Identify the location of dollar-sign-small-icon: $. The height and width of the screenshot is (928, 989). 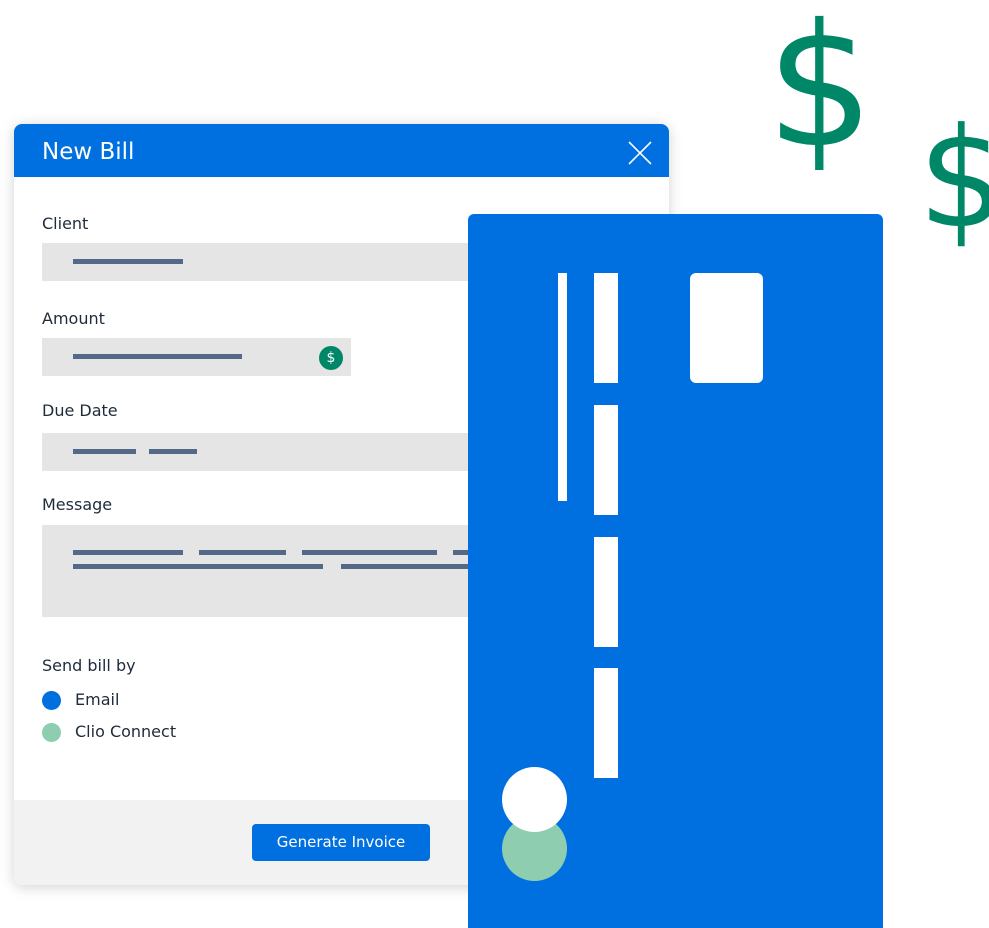
(953, 178).